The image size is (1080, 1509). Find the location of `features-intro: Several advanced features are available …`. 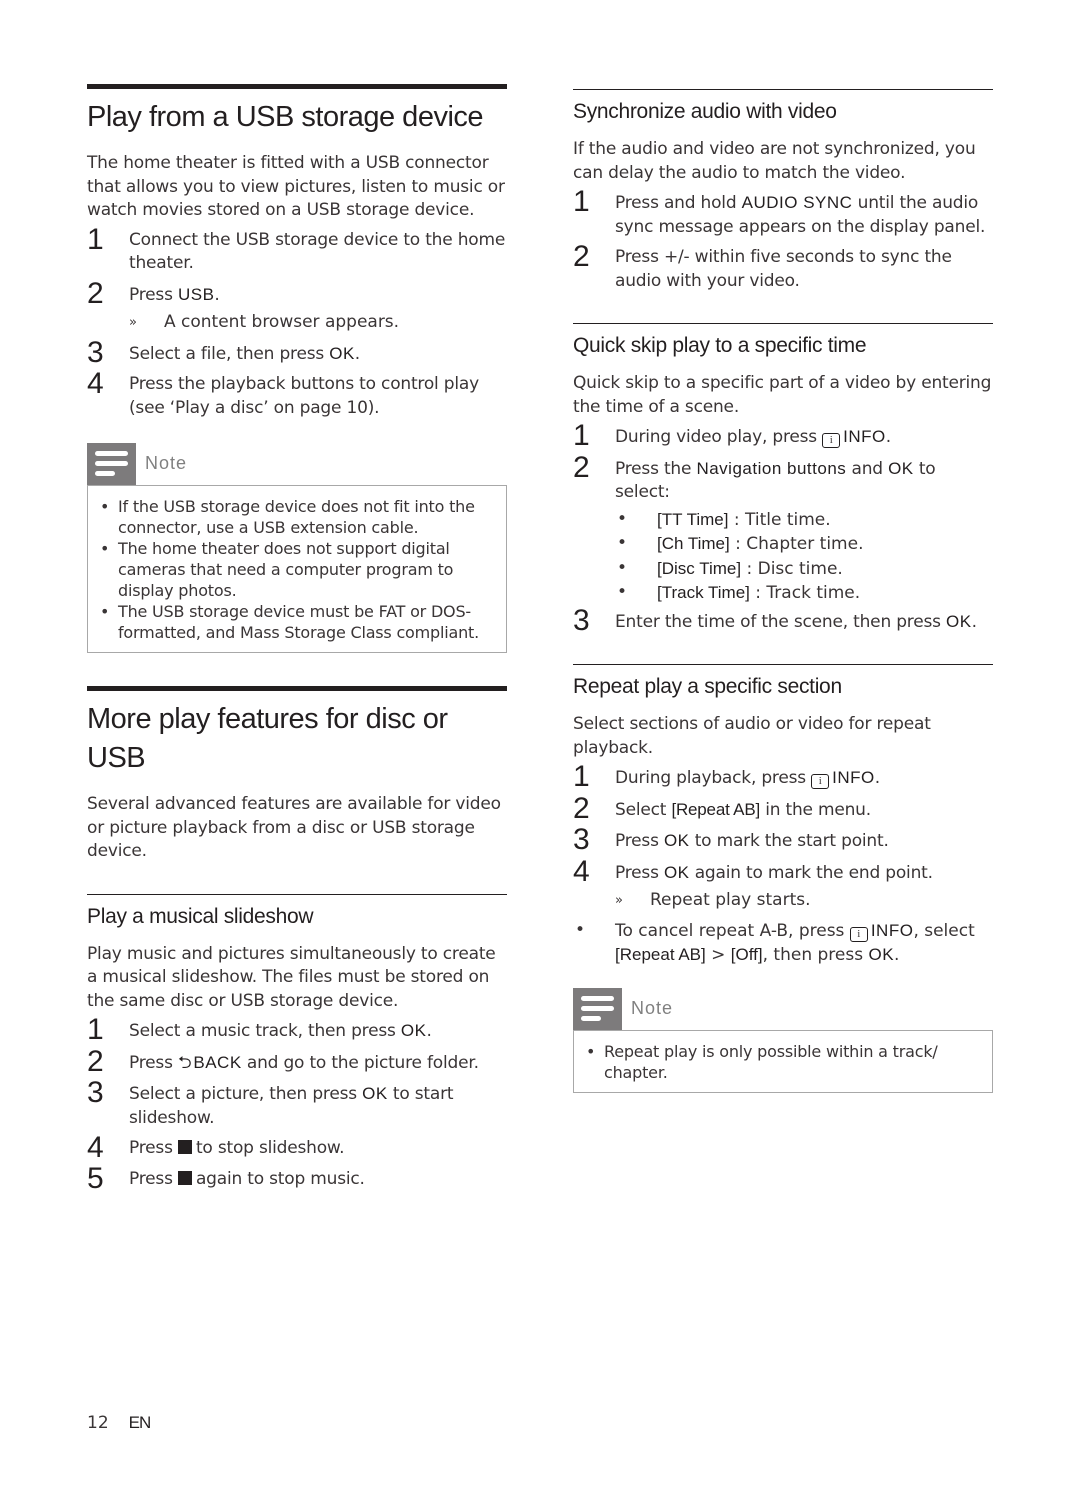

features-intro: Several advanced features are available … is located at coordinates (294, 827).